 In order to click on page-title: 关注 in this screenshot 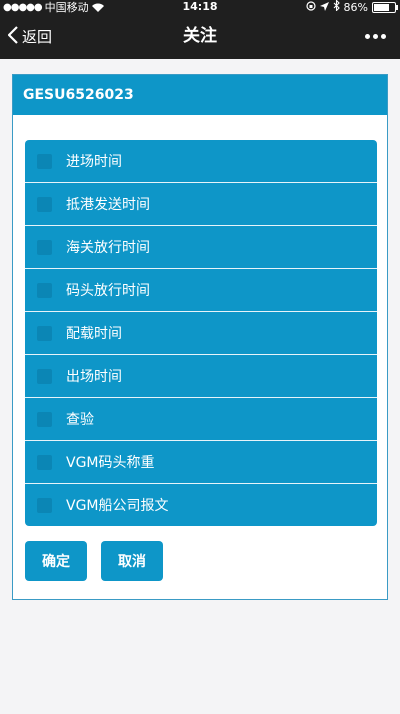, I will do `click(200, 36)`.